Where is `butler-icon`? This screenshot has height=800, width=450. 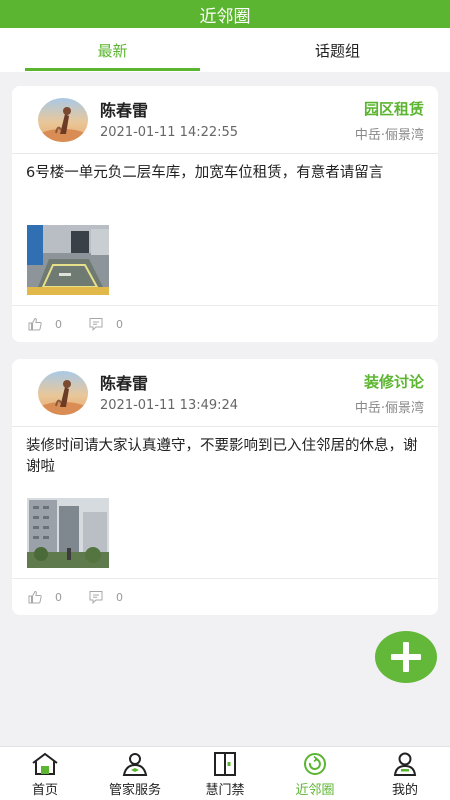 butler-icon is located at coordinates (135, 764).